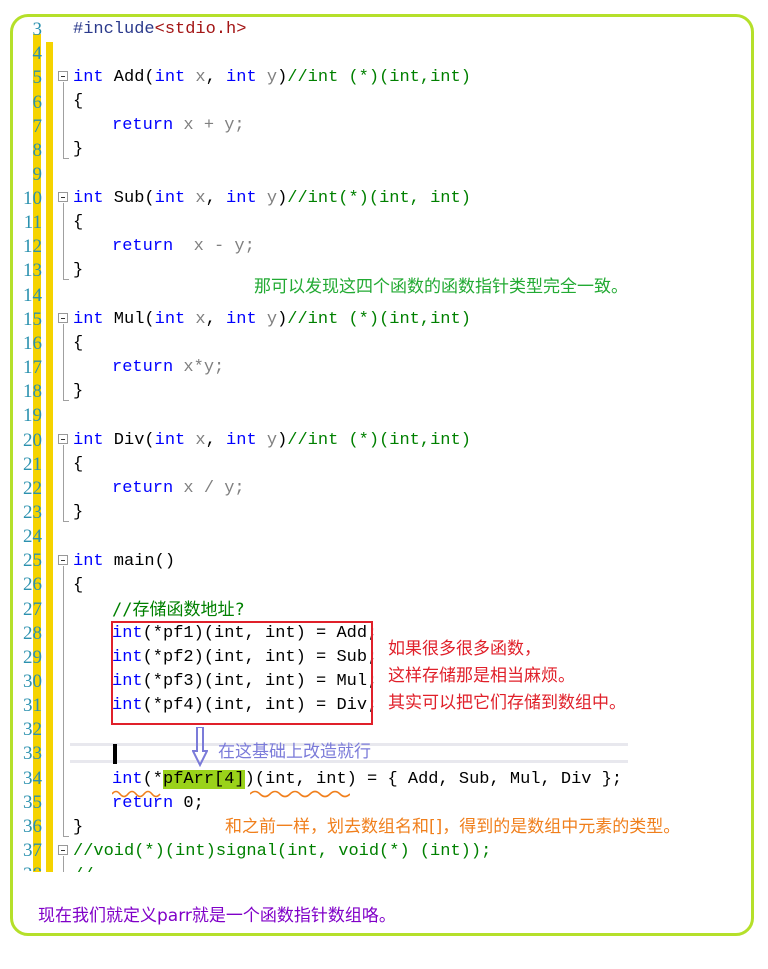 The height and width of the screenshot is (969, 768). What do you see at coordinates (272, 78) in the screenshot?
I see `code-line-5: int Add(int x, int y)//int (*)(int,int)` at bounding box center [272, 78].